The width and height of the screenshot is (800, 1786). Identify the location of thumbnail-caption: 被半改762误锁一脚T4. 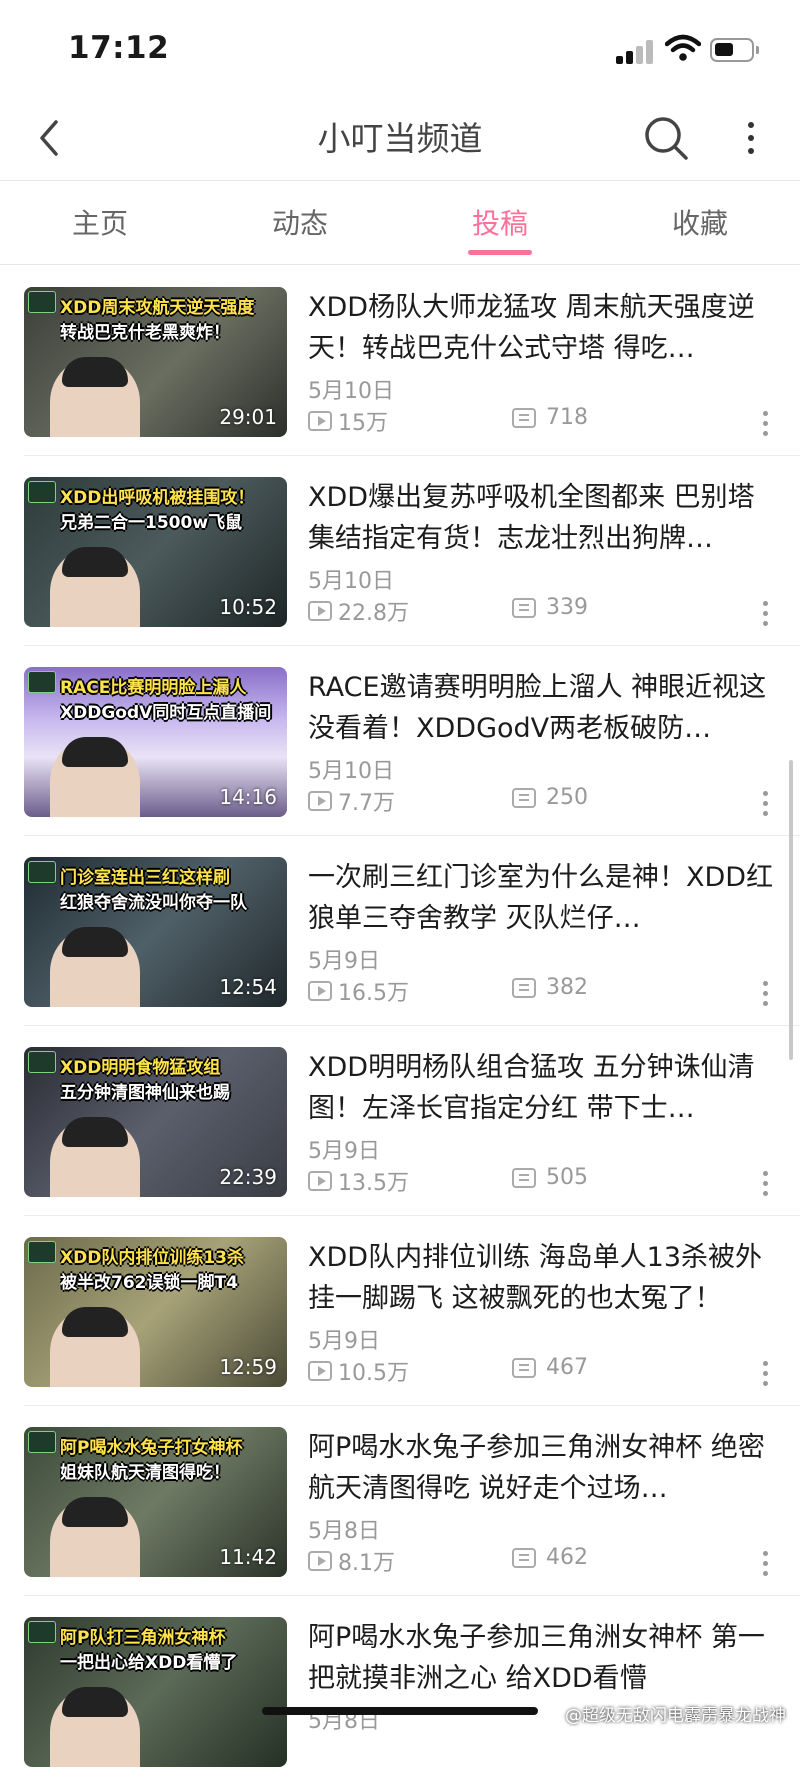
(149, 1283).